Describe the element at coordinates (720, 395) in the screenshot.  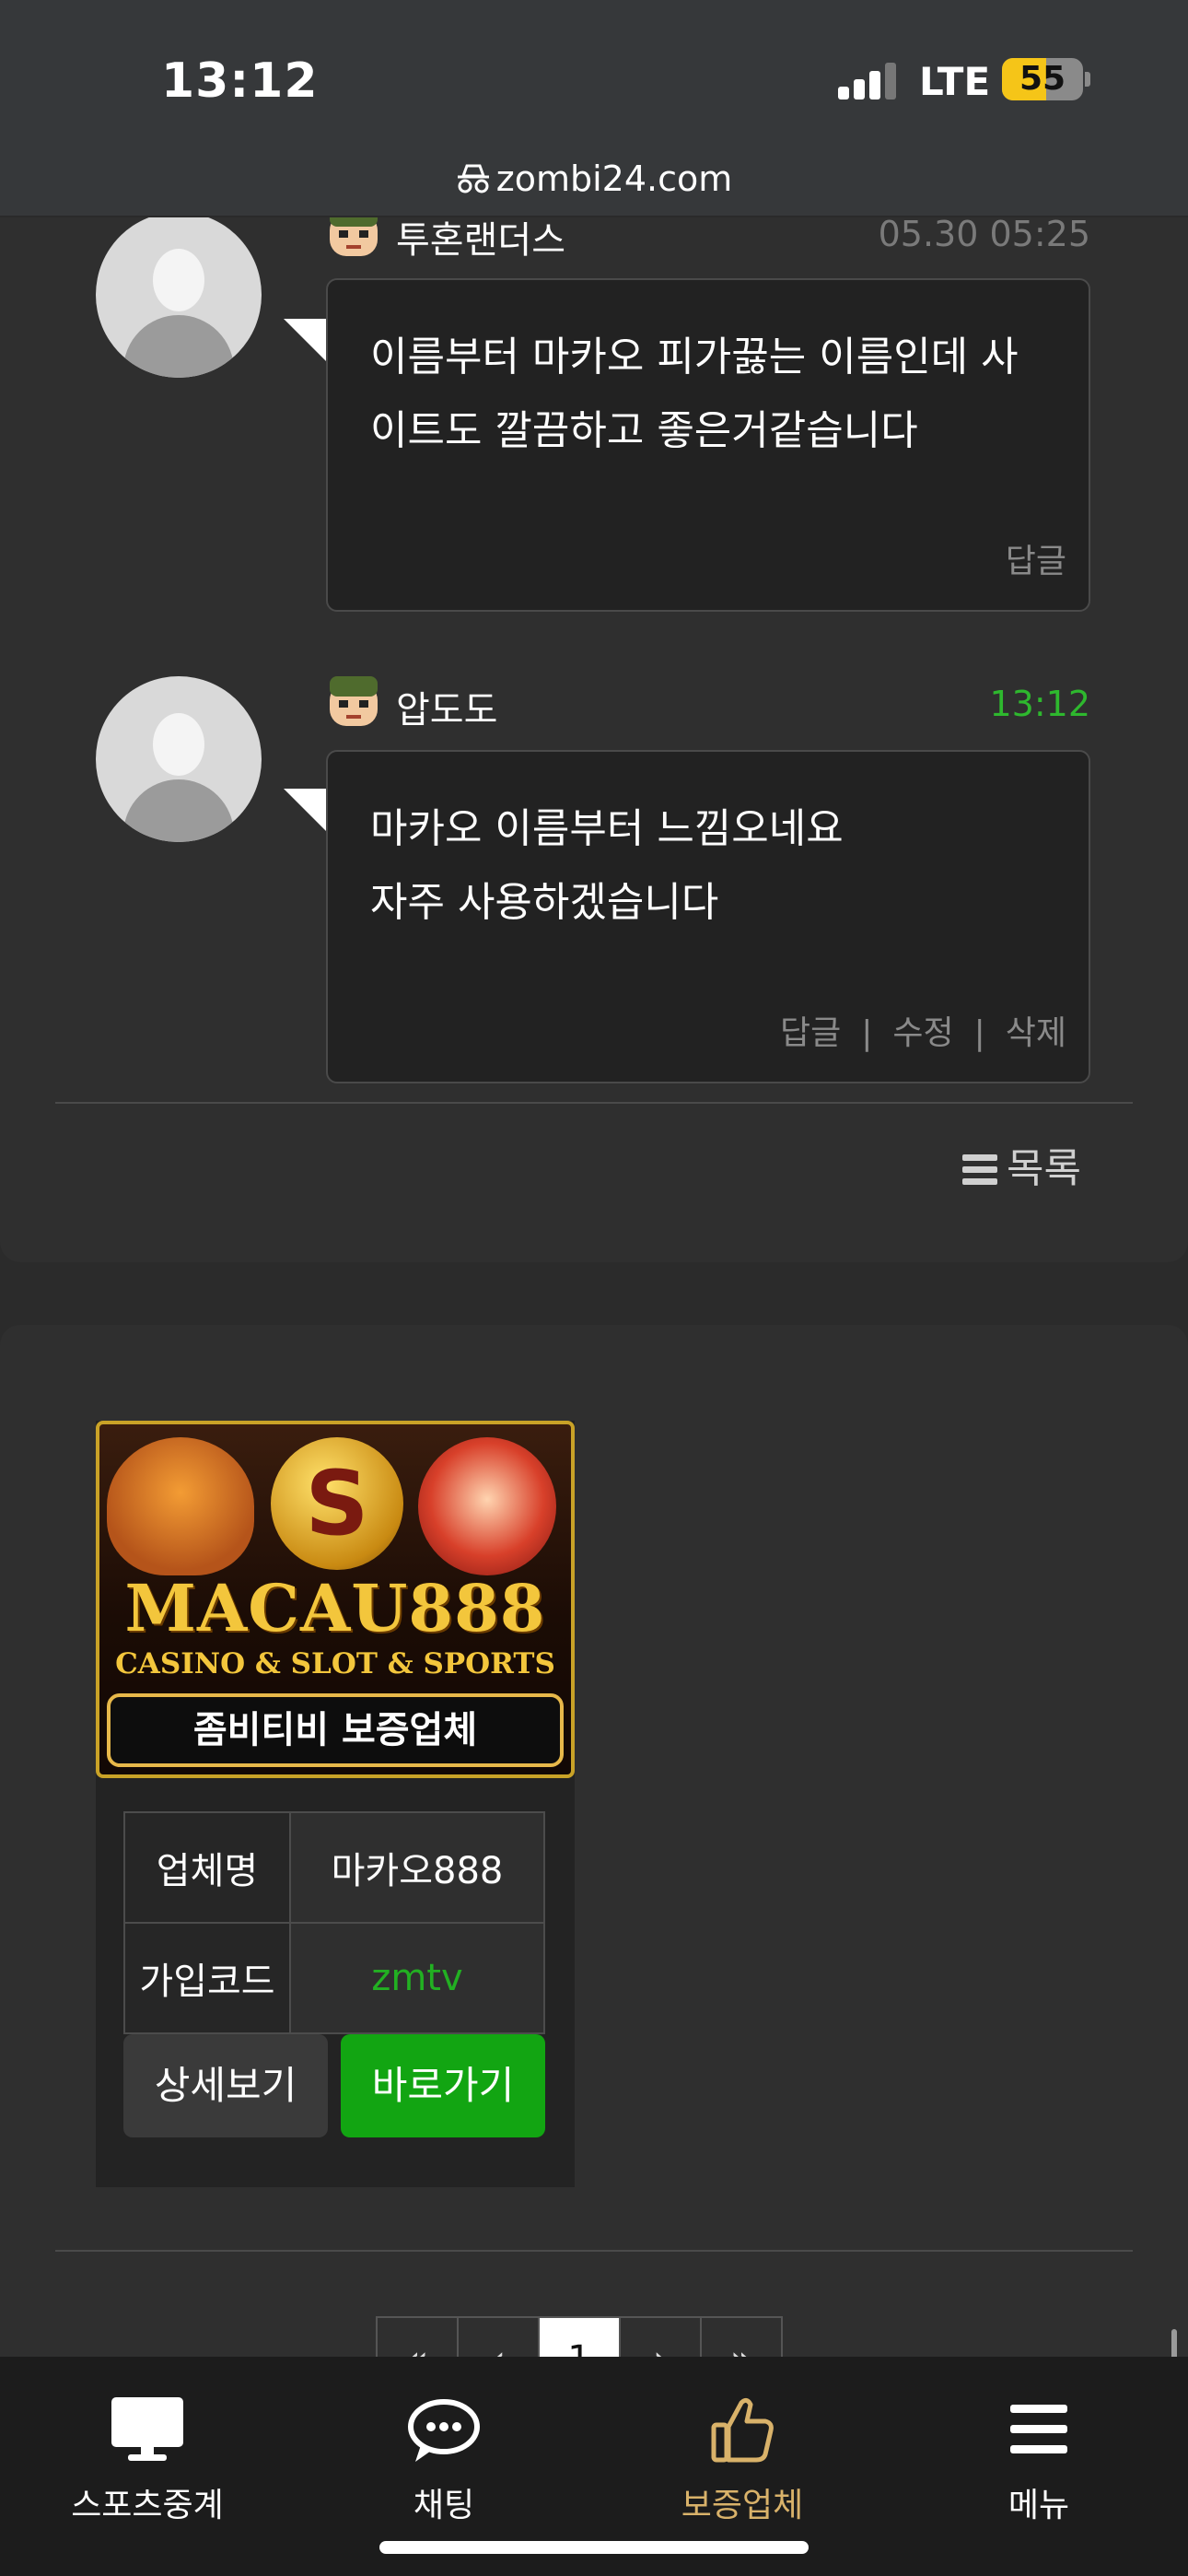
I see `comment-text: 이름부터 마카오 피가끓는 이름인데 사 이트도 깔끔하고 좋은거같습니다` at that location.